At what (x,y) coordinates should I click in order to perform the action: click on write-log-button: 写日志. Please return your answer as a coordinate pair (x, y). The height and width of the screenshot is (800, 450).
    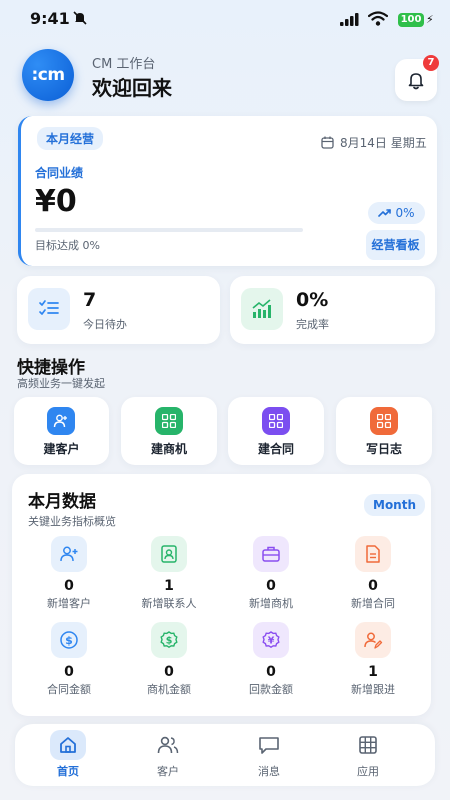
    Looking at the image, I should click on (384, 431).